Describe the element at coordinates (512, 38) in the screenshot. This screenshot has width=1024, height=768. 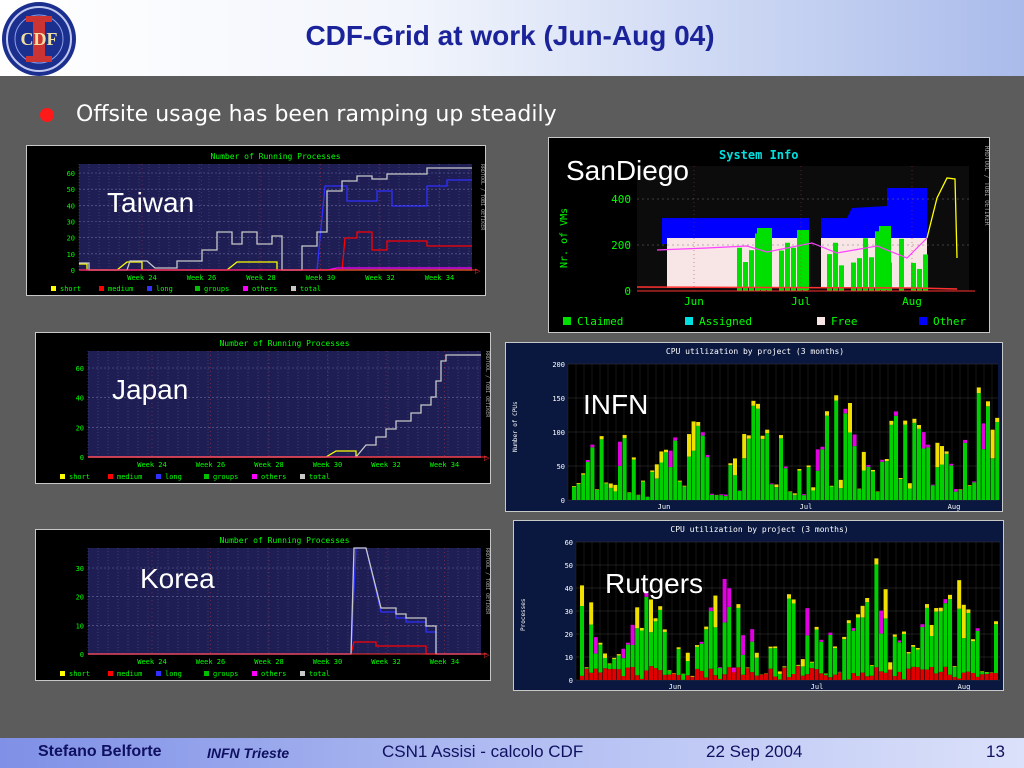
I see `slide-header: CDF CDF-Grid at work (Jun-Aug 04)` at that location.